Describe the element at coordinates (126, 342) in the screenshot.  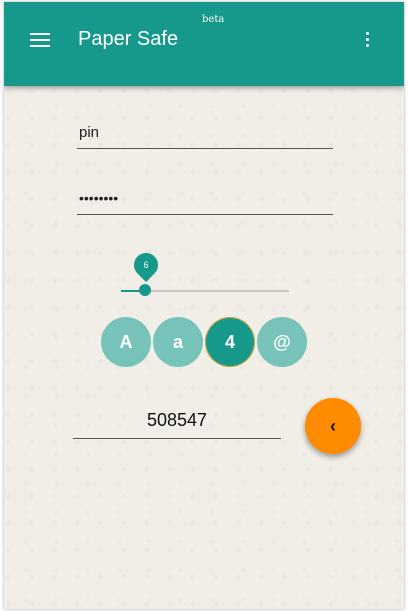
I see `toggle-uppercase-button: A` at that location.